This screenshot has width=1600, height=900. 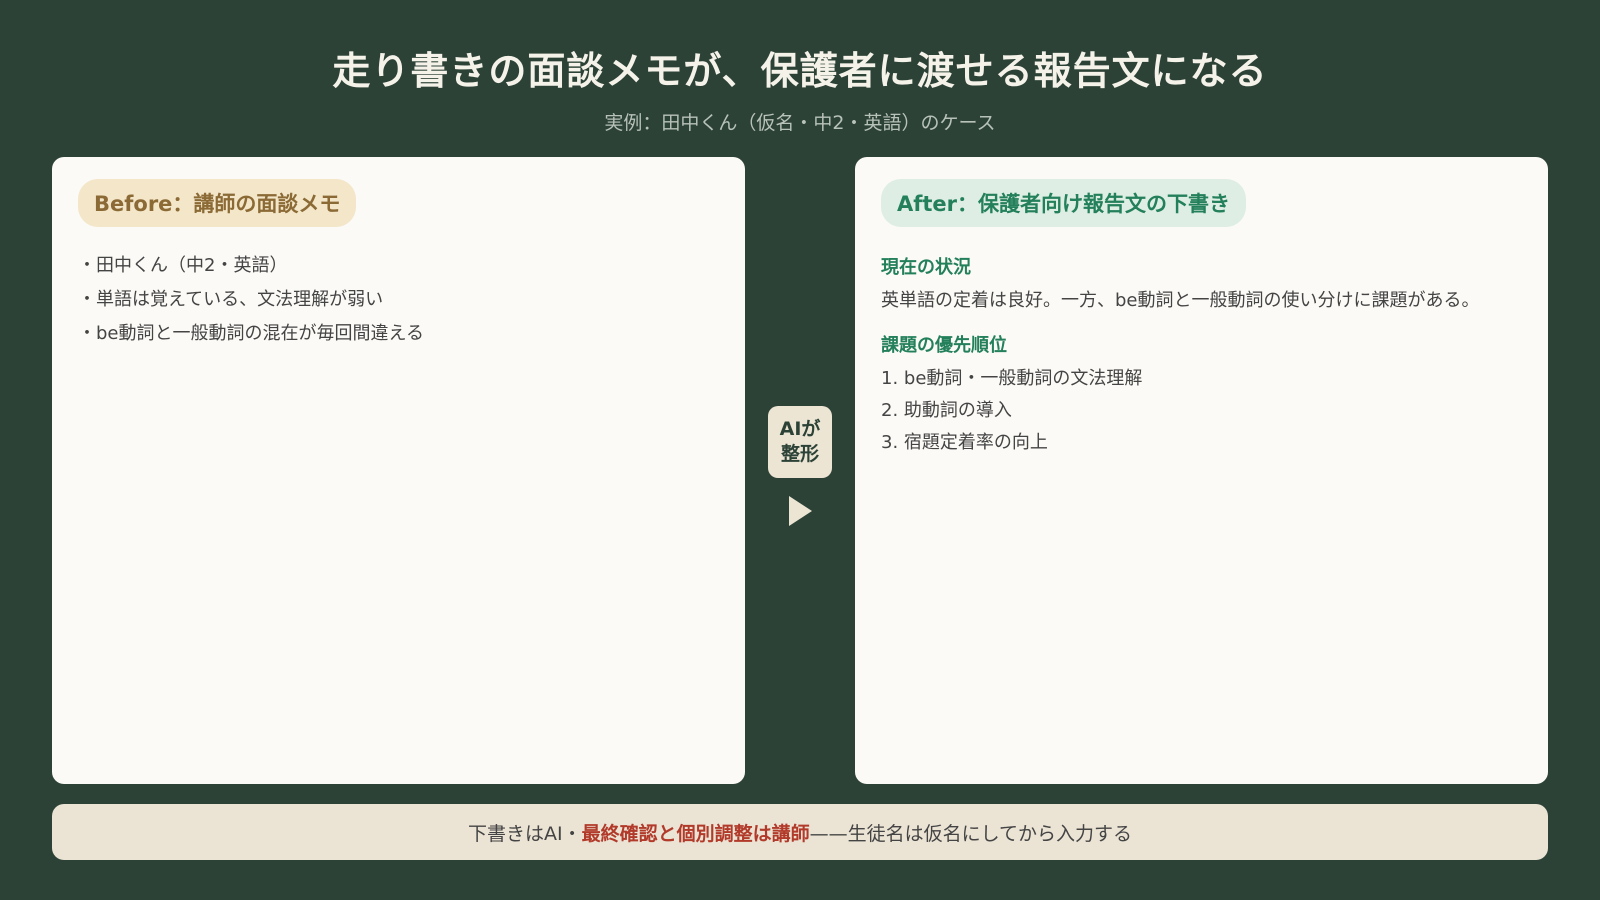 What do you see at coordinates (524, 833) in the screenshot?
I see `footer-part1: 下書きはAI・` at bounding box center [524, 833].